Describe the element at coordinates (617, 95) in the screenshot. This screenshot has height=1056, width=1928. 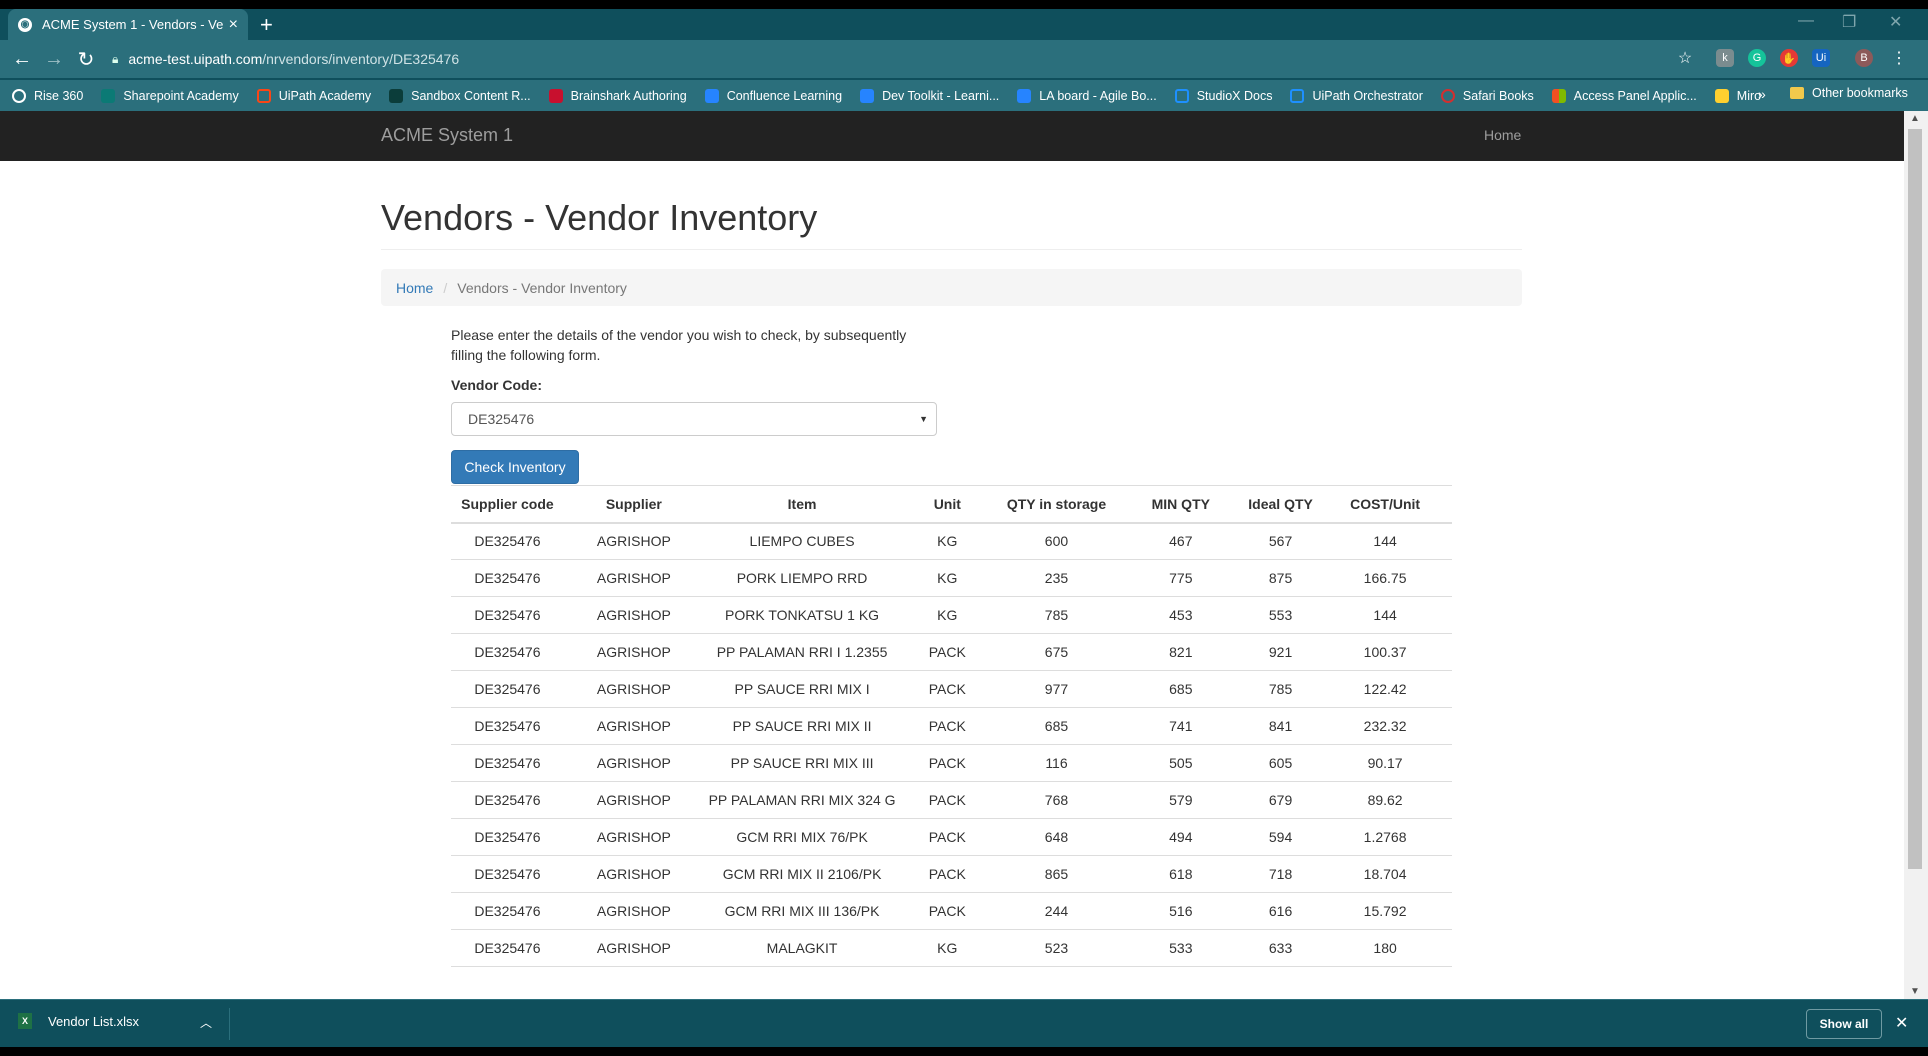
I see `bookmark-brainshark: Brainshark Authoring` at that location.